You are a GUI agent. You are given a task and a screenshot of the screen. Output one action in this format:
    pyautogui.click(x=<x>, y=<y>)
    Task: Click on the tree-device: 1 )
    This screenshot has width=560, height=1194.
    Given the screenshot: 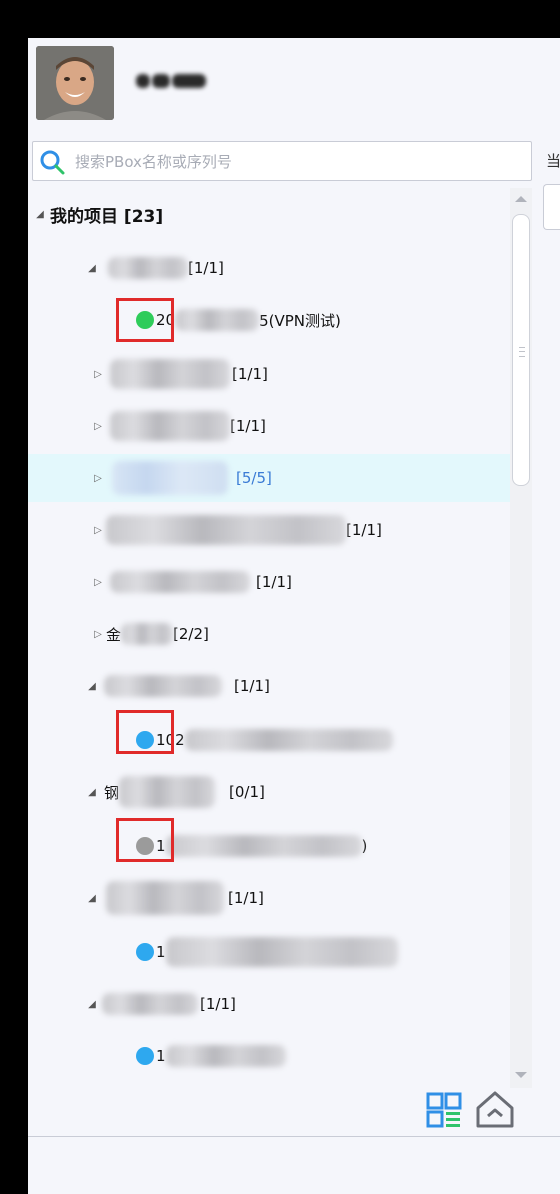 What is the action you would take?
    pyautogui.click(x=348, y=846)
    